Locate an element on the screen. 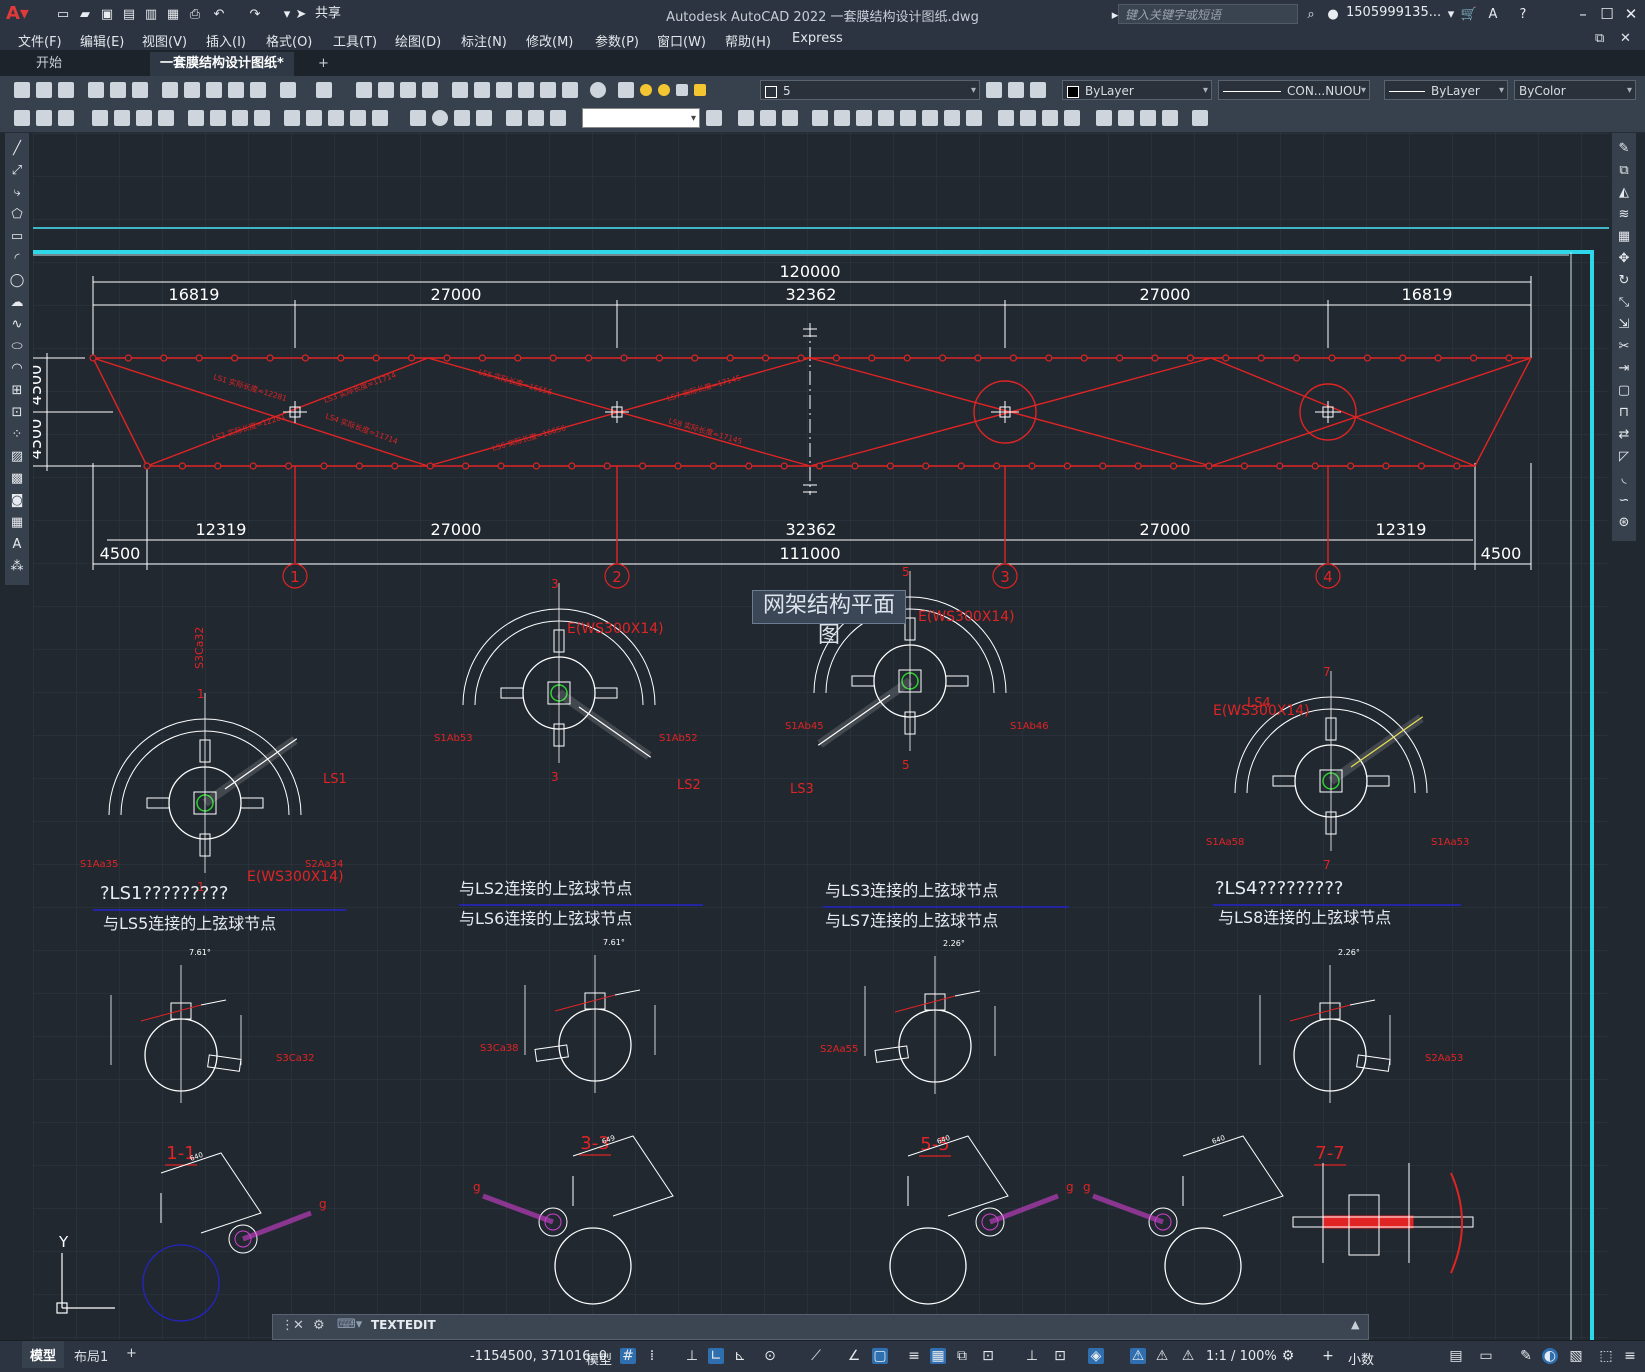  explode-icon is located at coordinates (1006, 118).